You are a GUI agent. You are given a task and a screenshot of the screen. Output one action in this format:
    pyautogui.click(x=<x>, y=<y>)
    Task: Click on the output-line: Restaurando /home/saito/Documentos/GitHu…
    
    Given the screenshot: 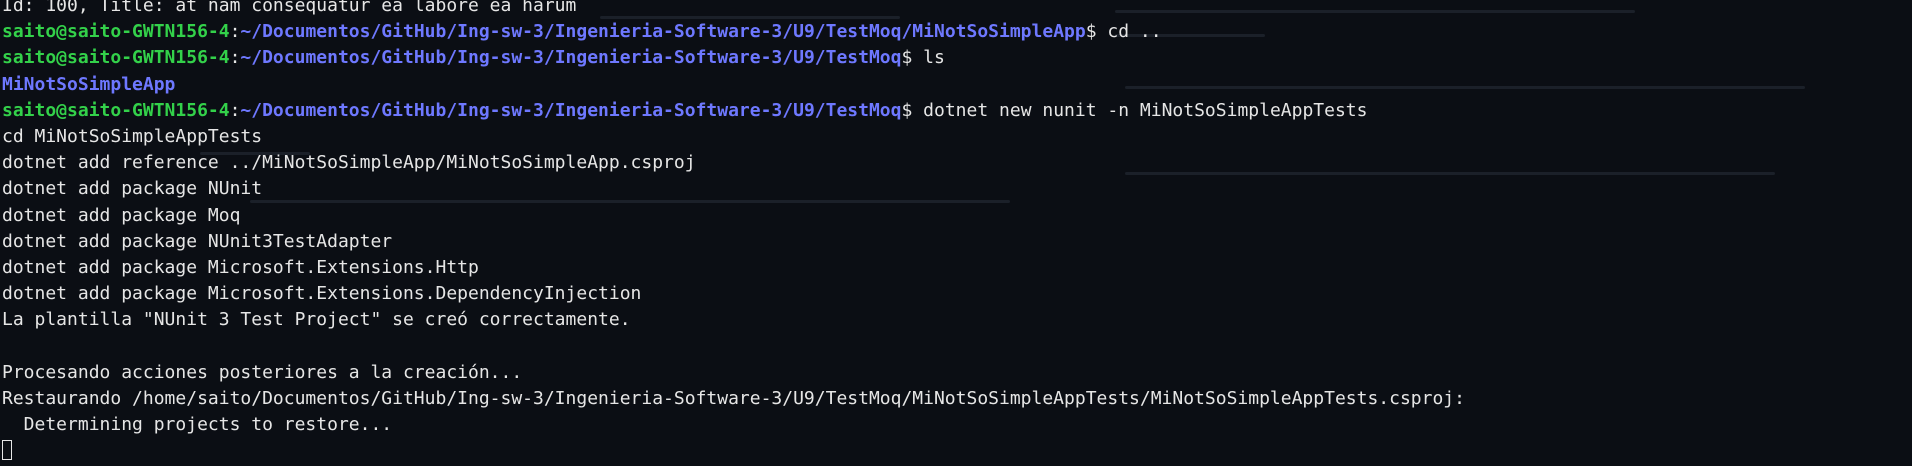 What is the action you would take?
    pyautogui.click(x=733, y=399)
    